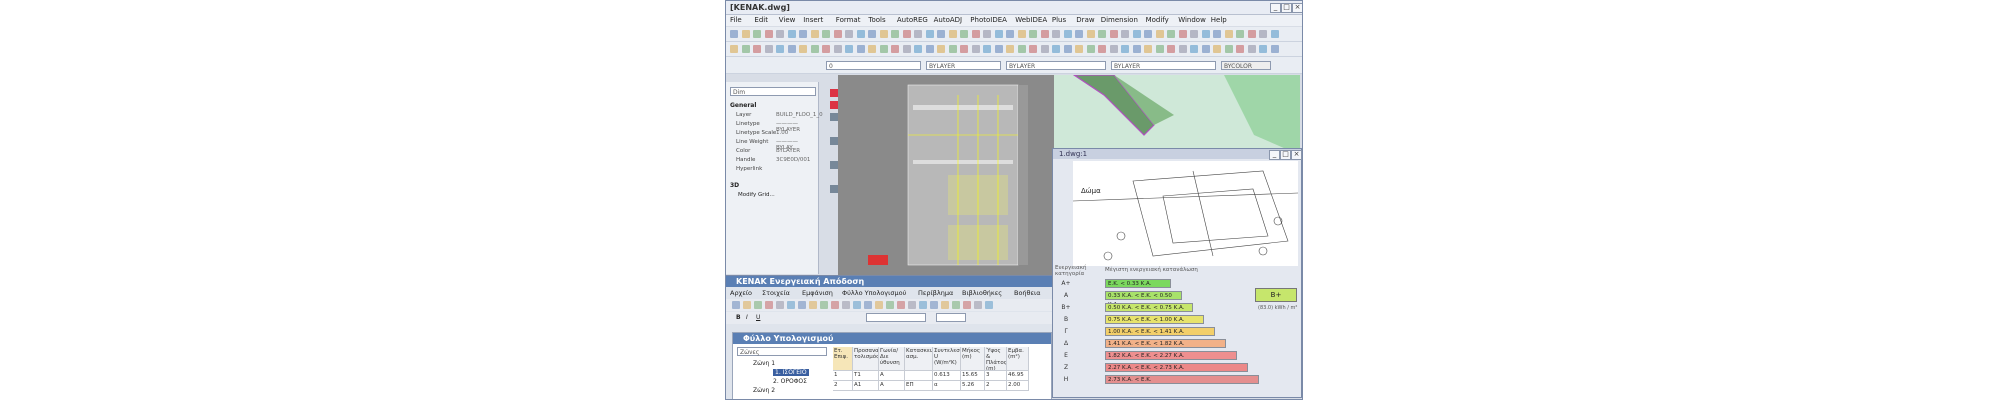 This screenshot has height=400, width=2000. What do you see at coordinates (776, 161) in the screenshot?
I see `property-row: Handle 3C9E0D/001` at bounding box center [776, 161].